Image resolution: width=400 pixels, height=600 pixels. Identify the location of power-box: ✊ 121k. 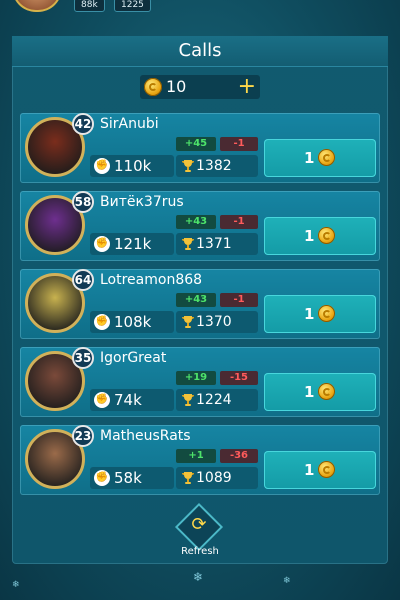
(132, 244).